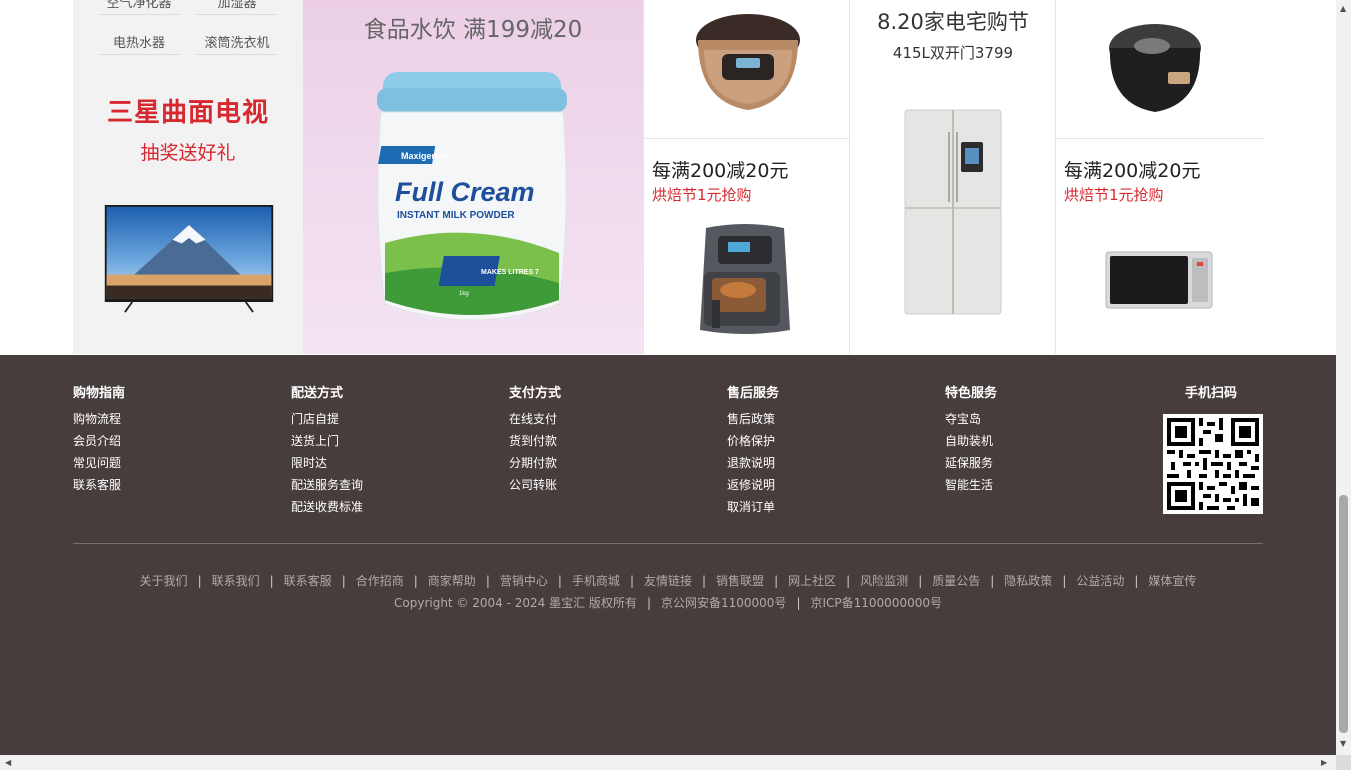  What do you see at coordinates (1114, 194) in the screenshot?
I see `oven-promo-subtitle: 烘焙节1元抢购` at bounding box center [1114, 194].